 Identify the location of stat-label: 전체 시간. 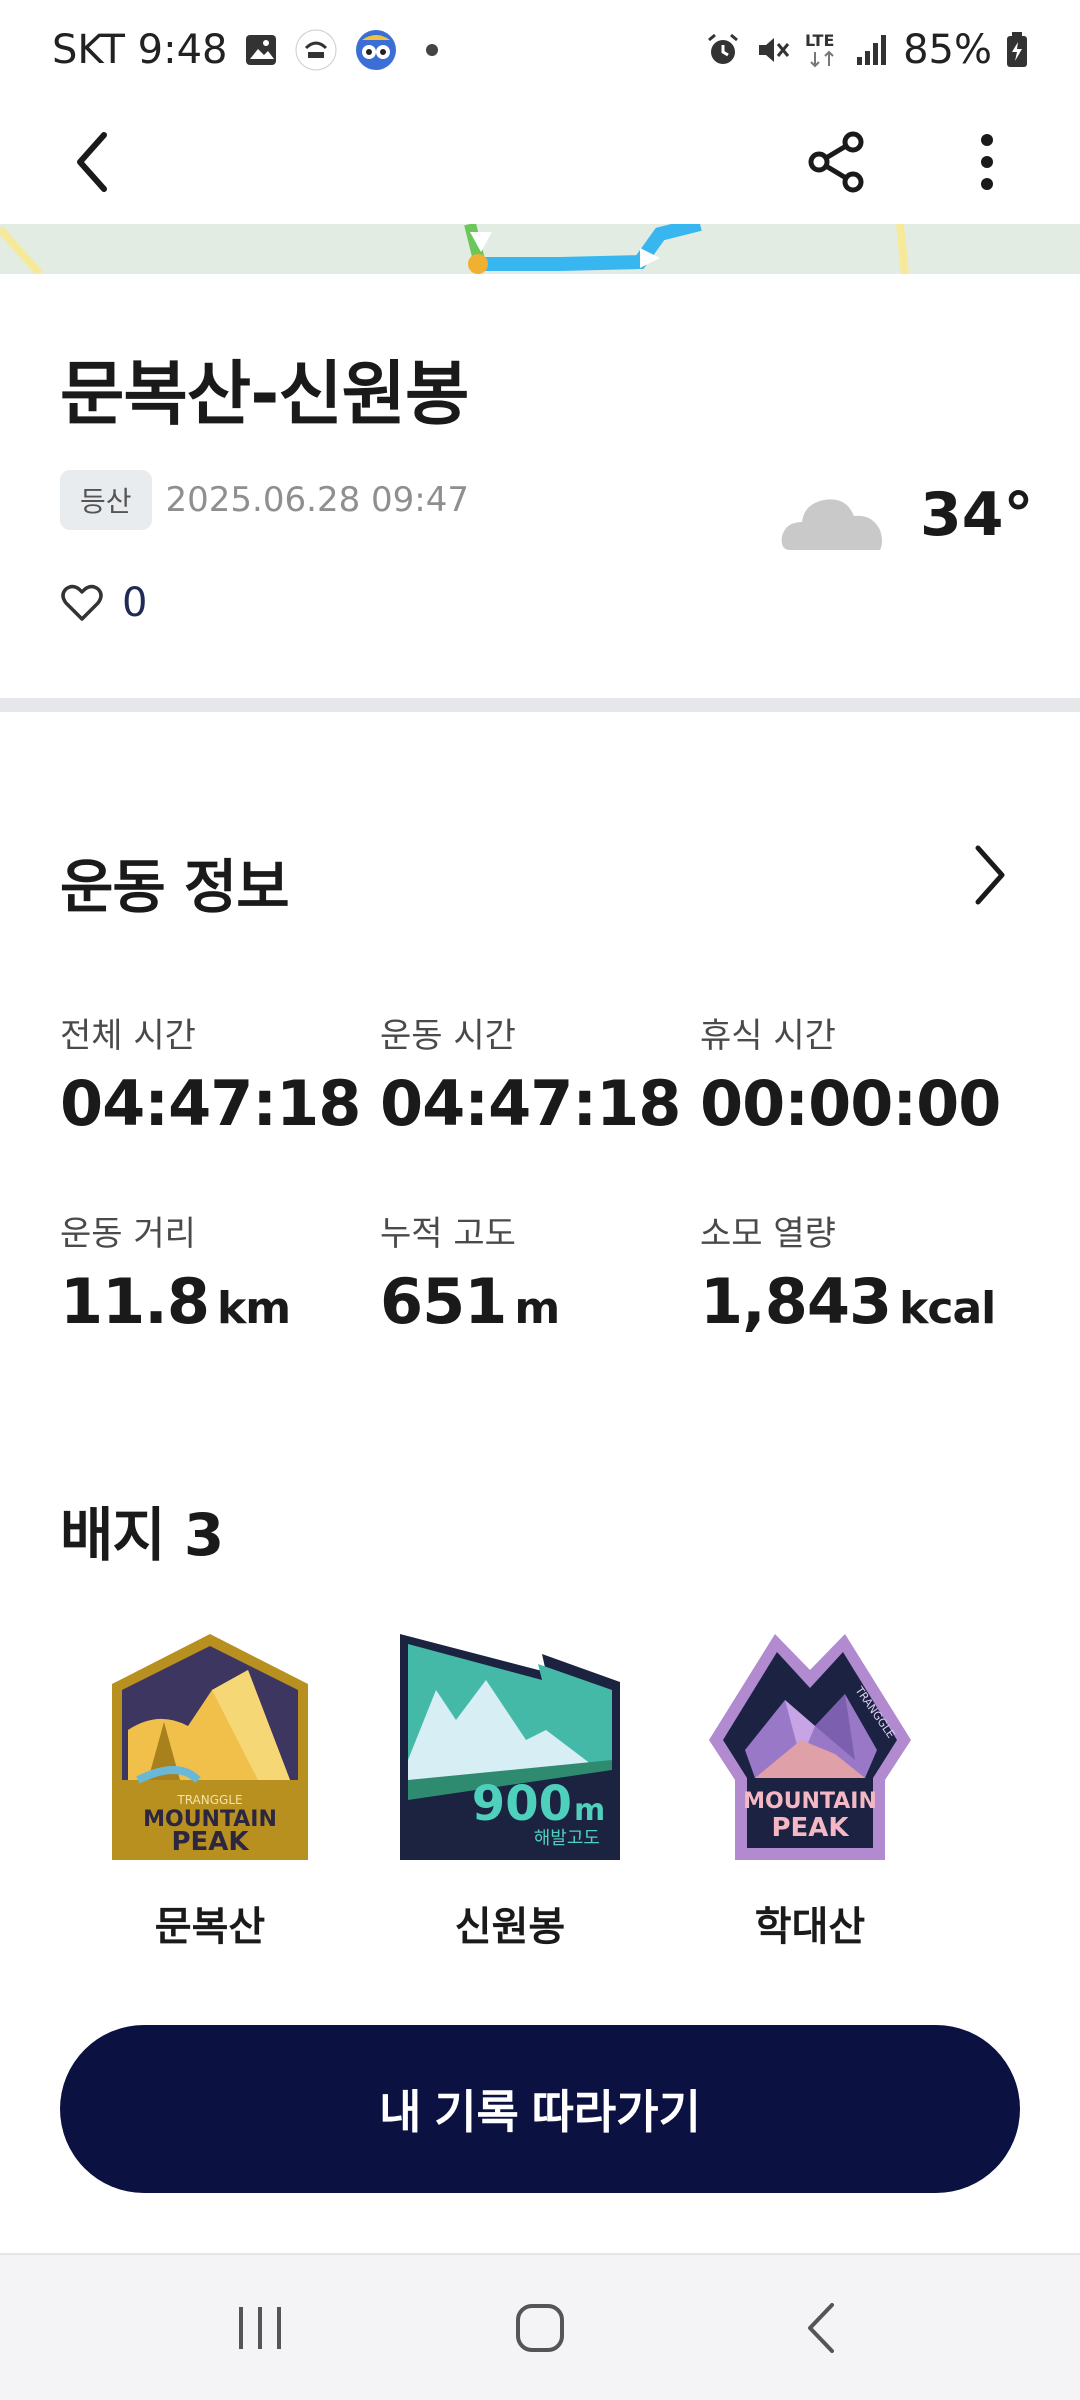
(128, 1036).